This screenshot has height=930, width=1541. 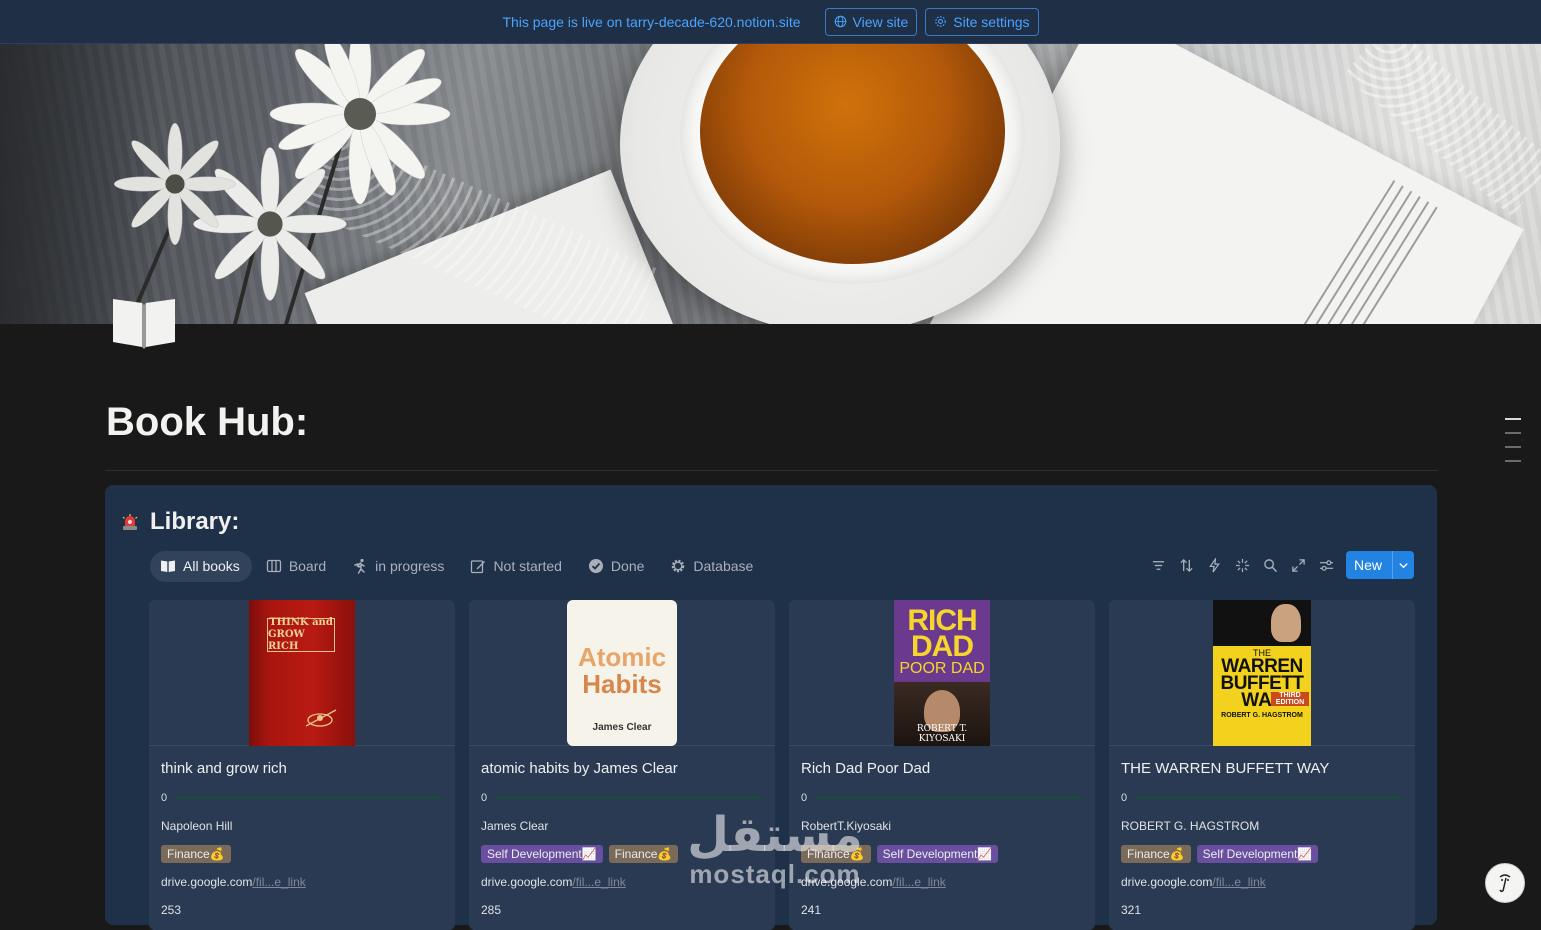 I want to click on new-button: New, so click(x=1380, y=565).